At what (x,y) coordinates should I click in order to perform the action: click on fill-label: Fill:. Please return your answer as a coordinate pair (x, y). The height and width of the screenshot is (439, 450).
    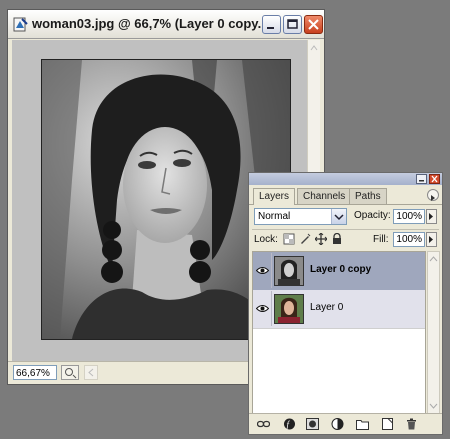
    Looking at the image, I should click on (381, 239).